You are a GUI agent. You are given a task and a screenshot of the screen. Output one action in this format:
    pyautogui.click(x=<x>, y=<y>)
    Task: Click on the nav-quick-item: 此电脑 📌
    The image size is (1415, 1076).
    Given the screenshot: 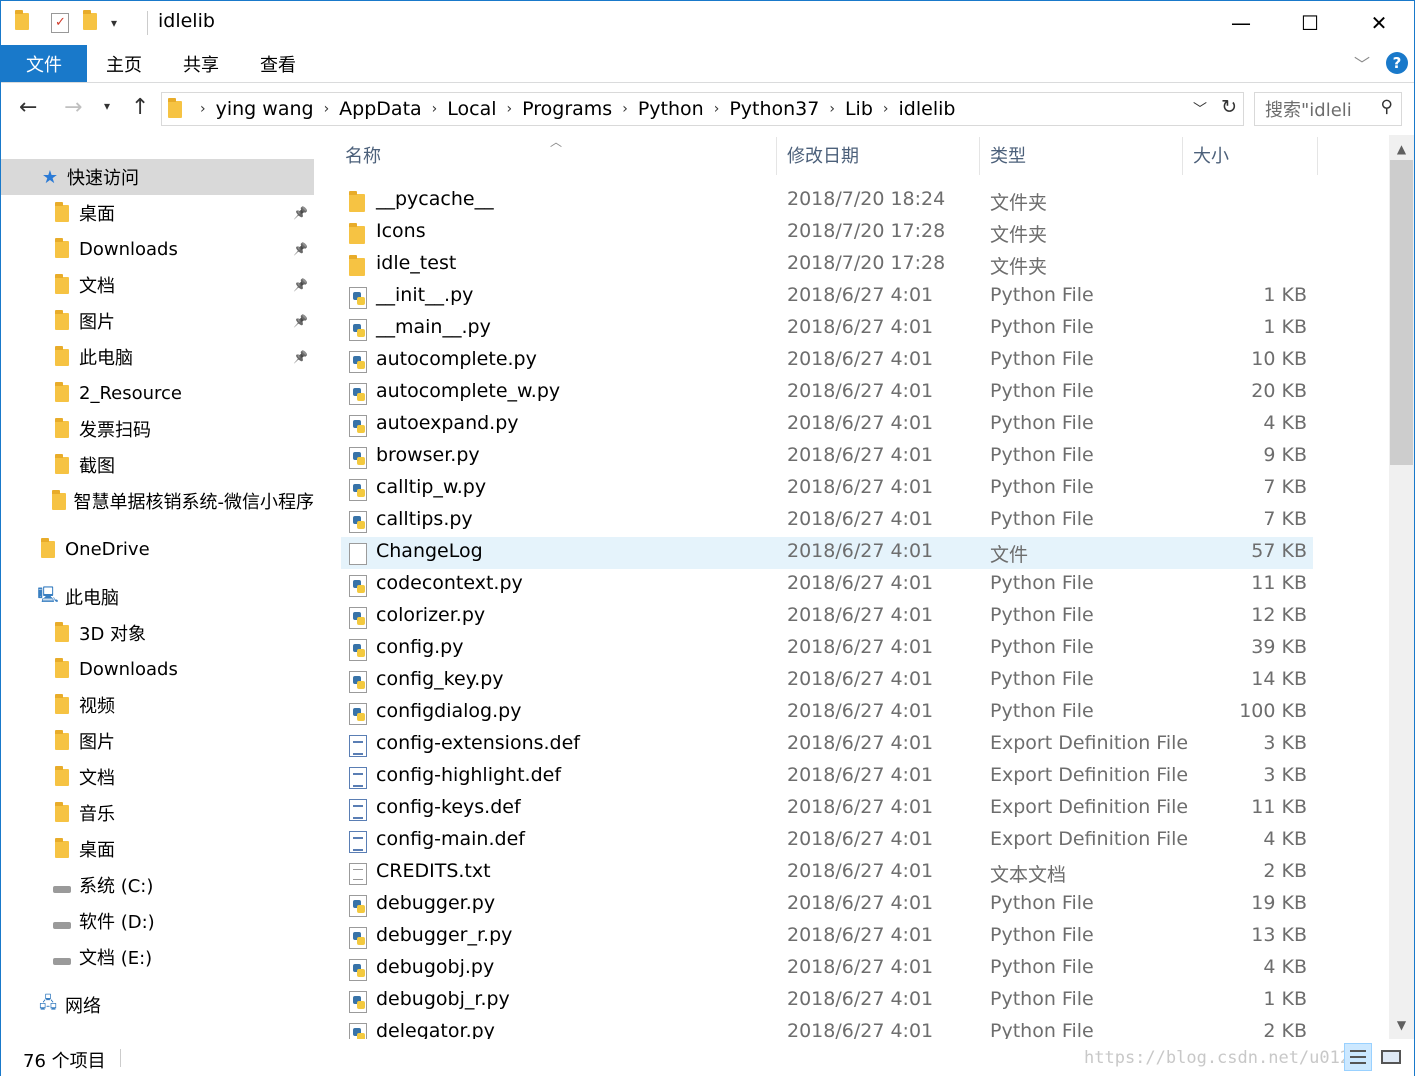 What is the action you would take?
    pyautogui.click(x=157, y=357)
    